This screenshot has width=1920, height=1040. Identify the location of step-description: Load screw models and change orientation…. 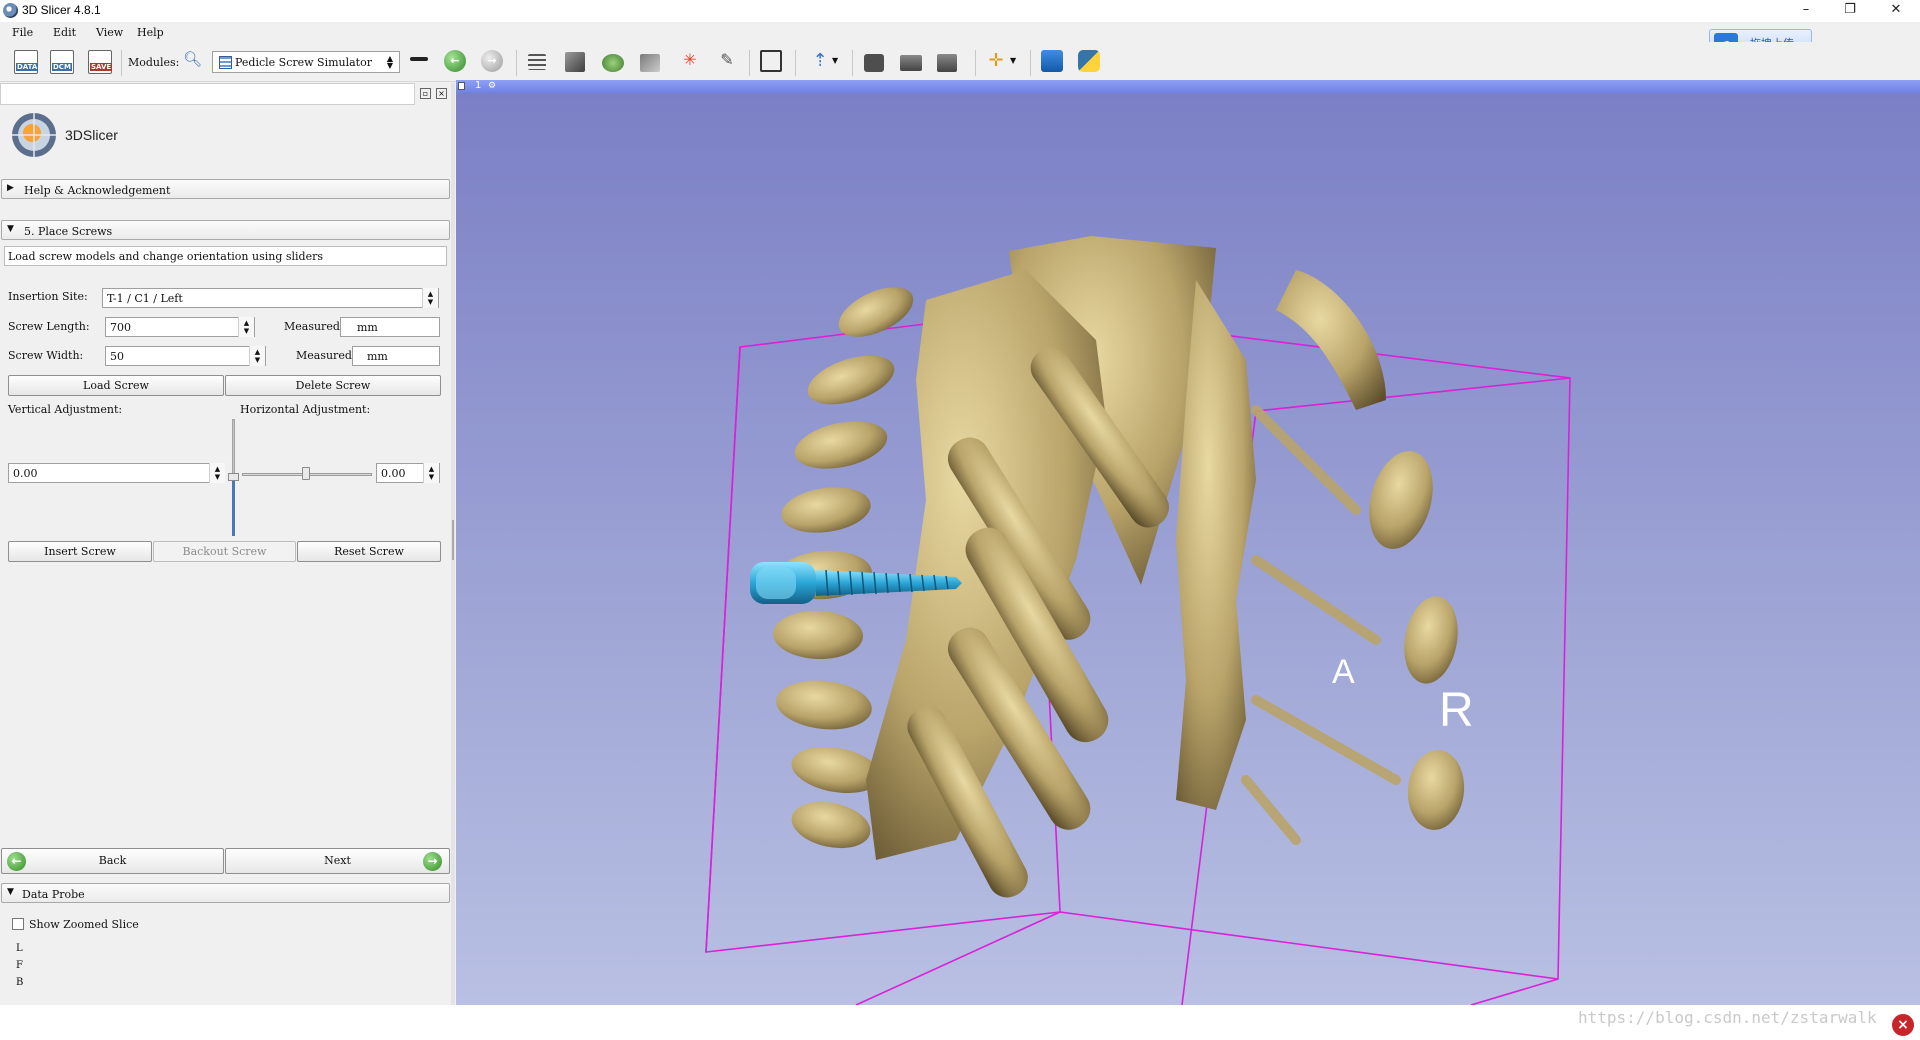
(225, 256).